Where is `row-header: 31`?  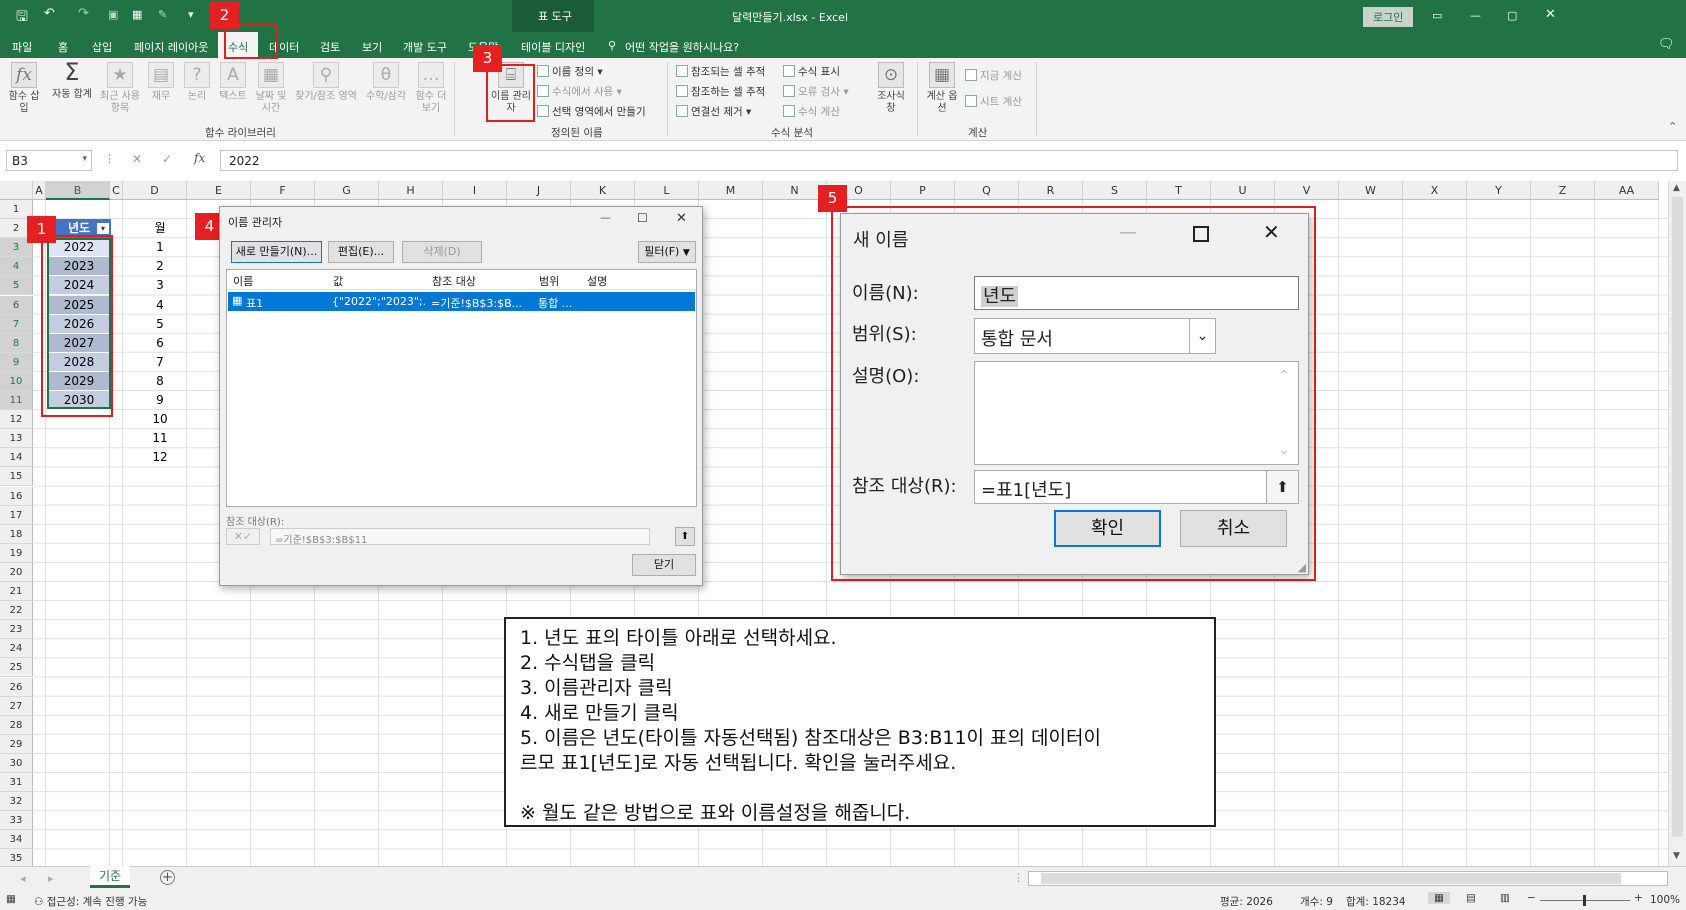 row-header: 31 is located at coordinates (16, 783).